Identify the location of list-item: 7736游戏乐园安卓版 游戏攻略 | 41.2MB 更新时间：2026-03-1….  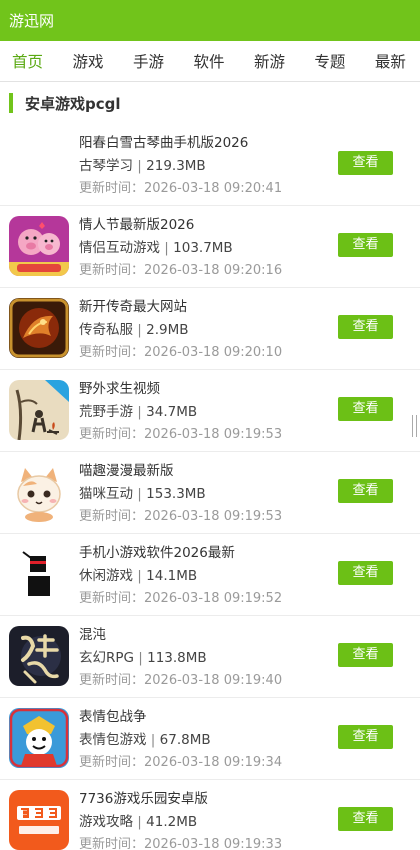
(210, 815).